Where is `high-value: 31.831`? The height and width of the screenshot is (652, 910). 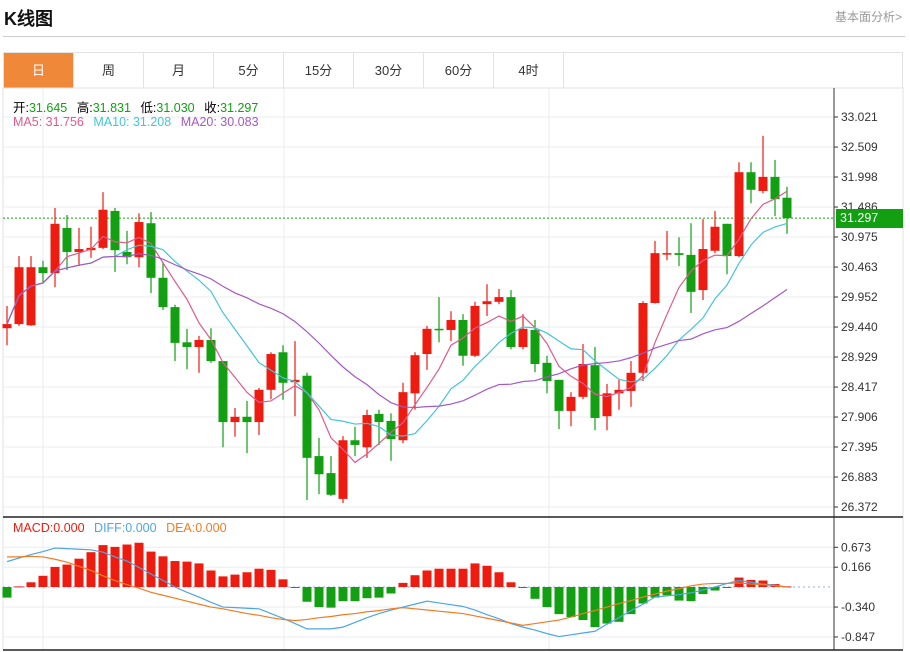 high-value: 31.831 is located at coordinates (111, 108).